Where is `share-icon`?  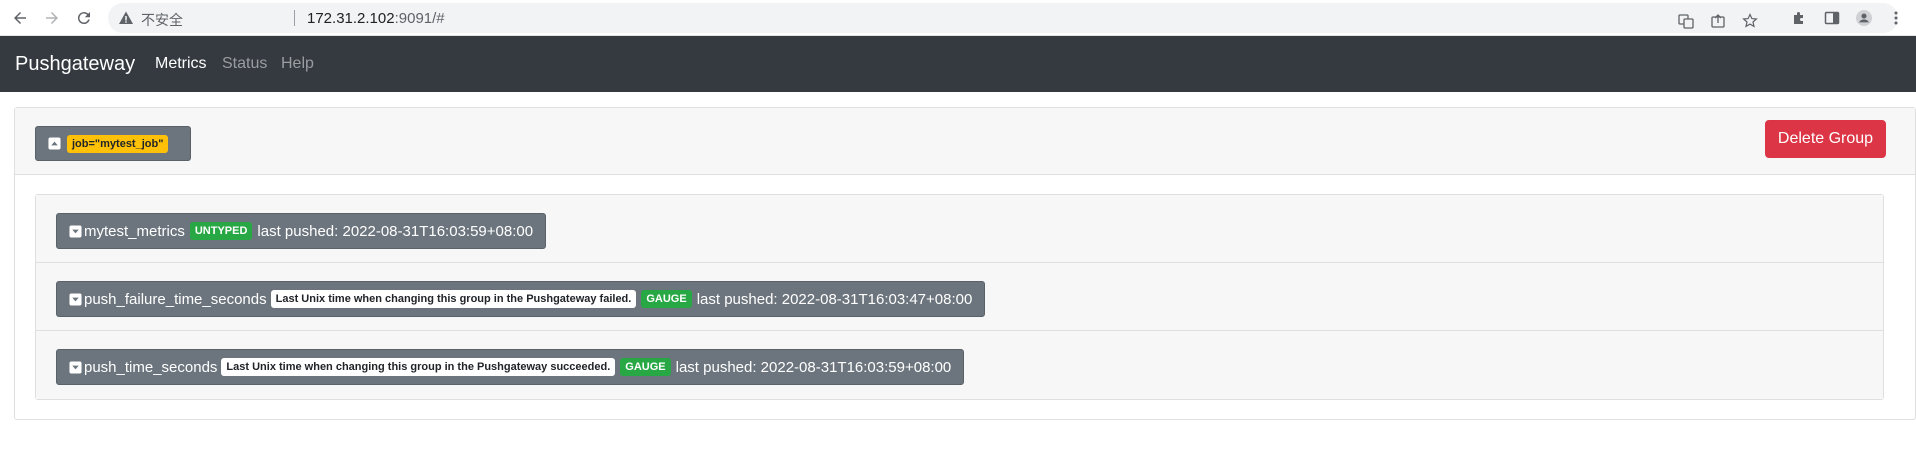
share-icon is located at coordinates (1718, 21).